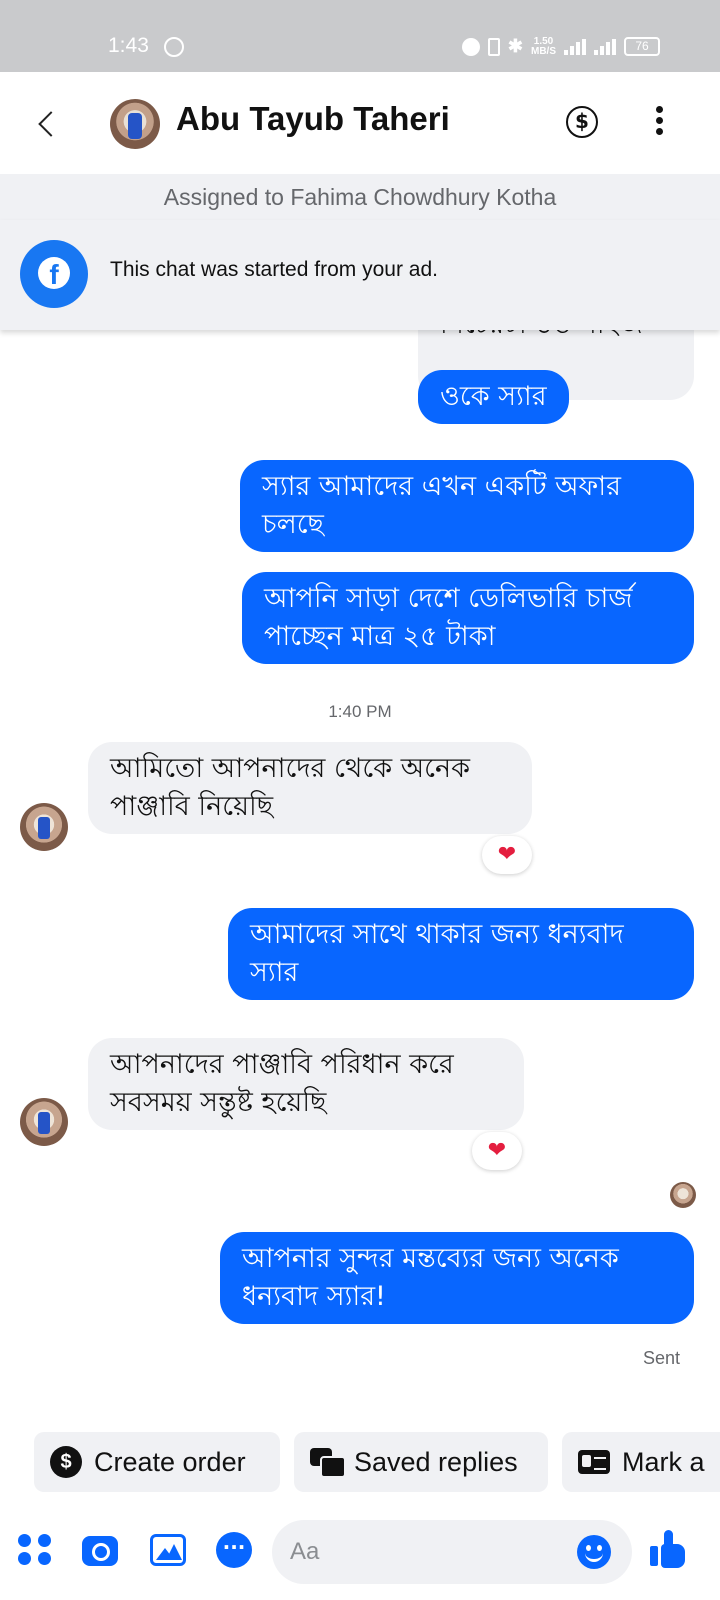 The width and height of the screenshot is (720, 1600). I want to click on battery-icon: 76, so click(642, 46).